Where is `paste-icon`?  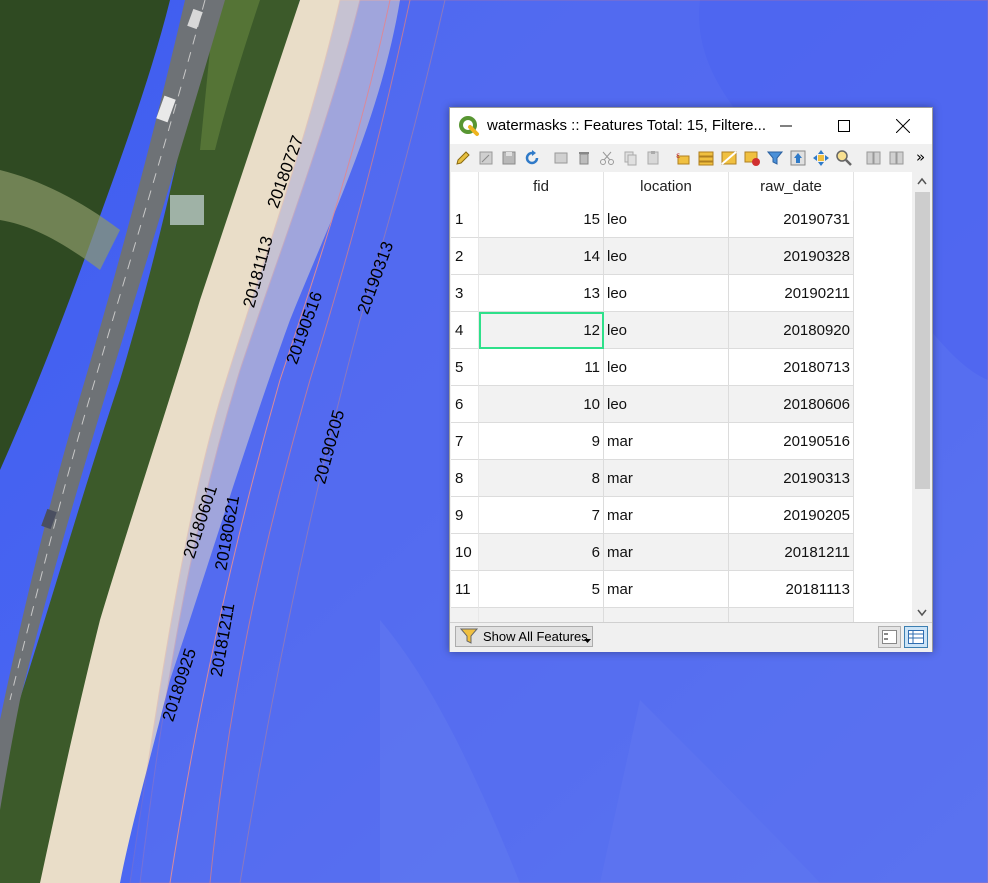 paste-icon is located at coordinates (653, 158).